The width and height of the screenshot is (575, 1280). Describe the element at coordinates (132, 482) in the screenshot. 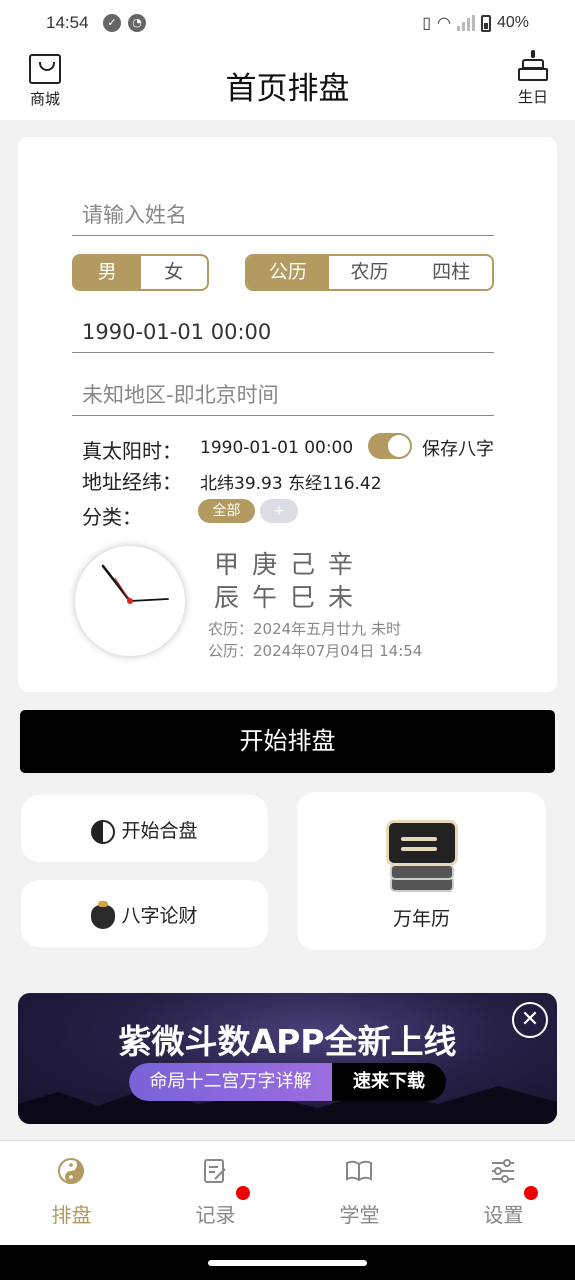

I see `coords-label: 地址经纬：` at that location.